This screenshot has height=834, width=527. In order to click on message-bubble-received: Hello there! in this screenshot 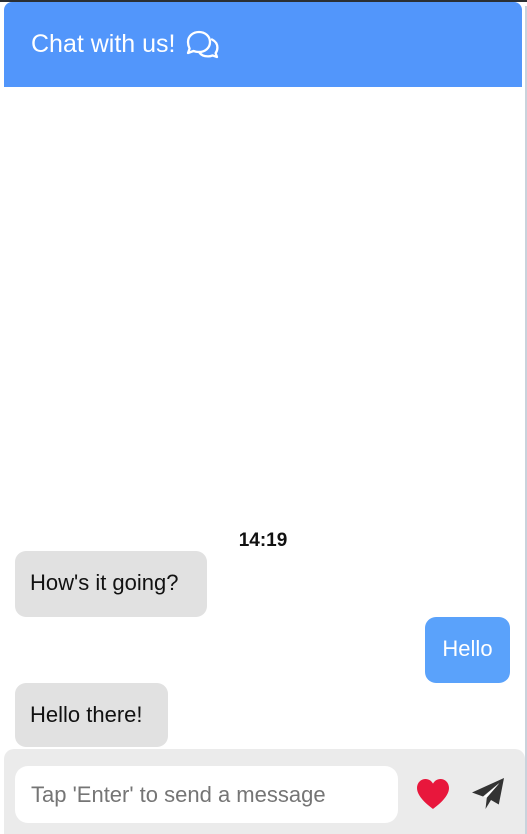, I will do `click(91, 715)`.